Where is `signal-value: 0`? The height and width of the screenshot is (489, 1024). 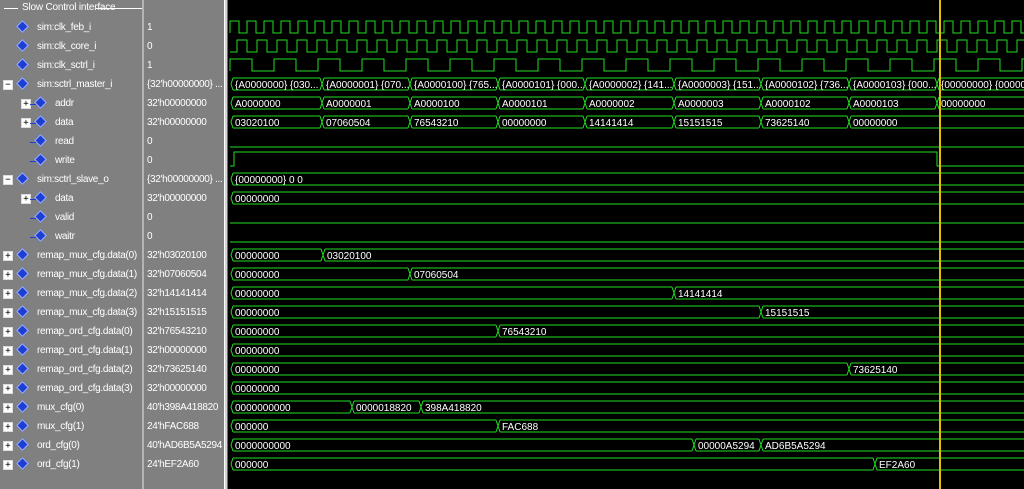
signal-value: 0 is located at coordinates (150, 46).